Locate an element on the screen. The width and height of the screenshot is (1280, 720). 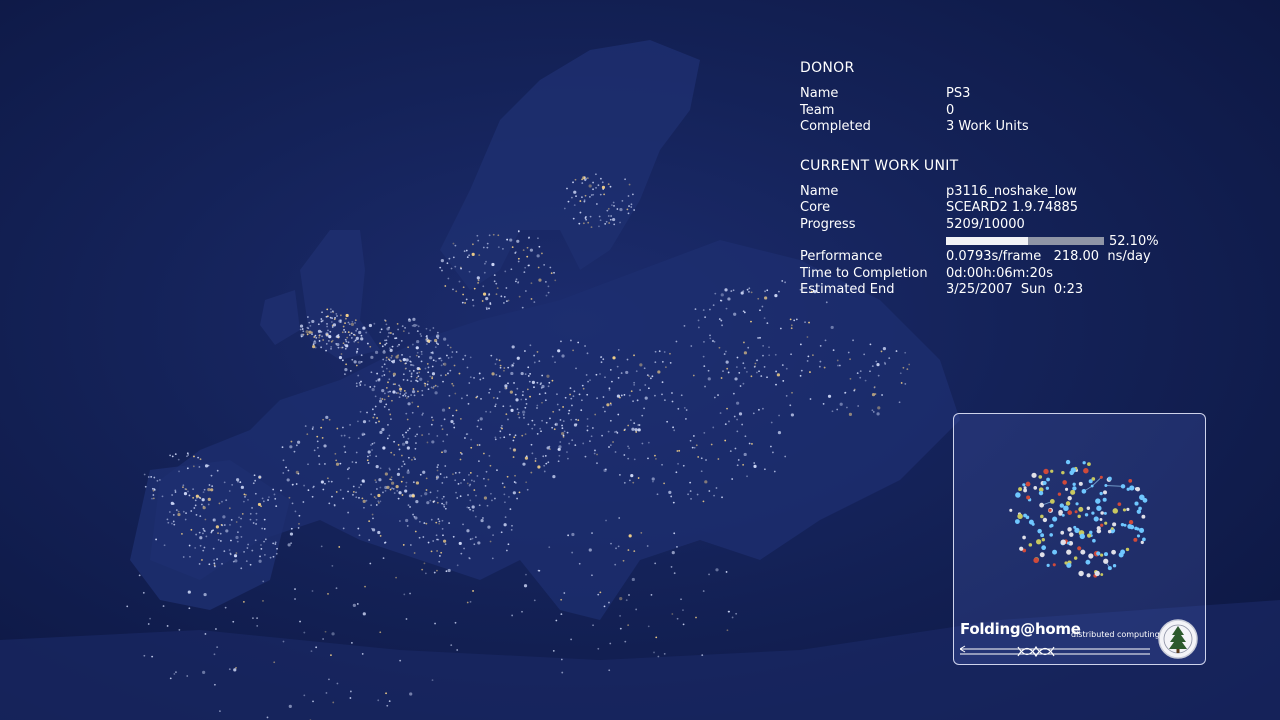
ireland-landmass is located at coordinates (280, 317).